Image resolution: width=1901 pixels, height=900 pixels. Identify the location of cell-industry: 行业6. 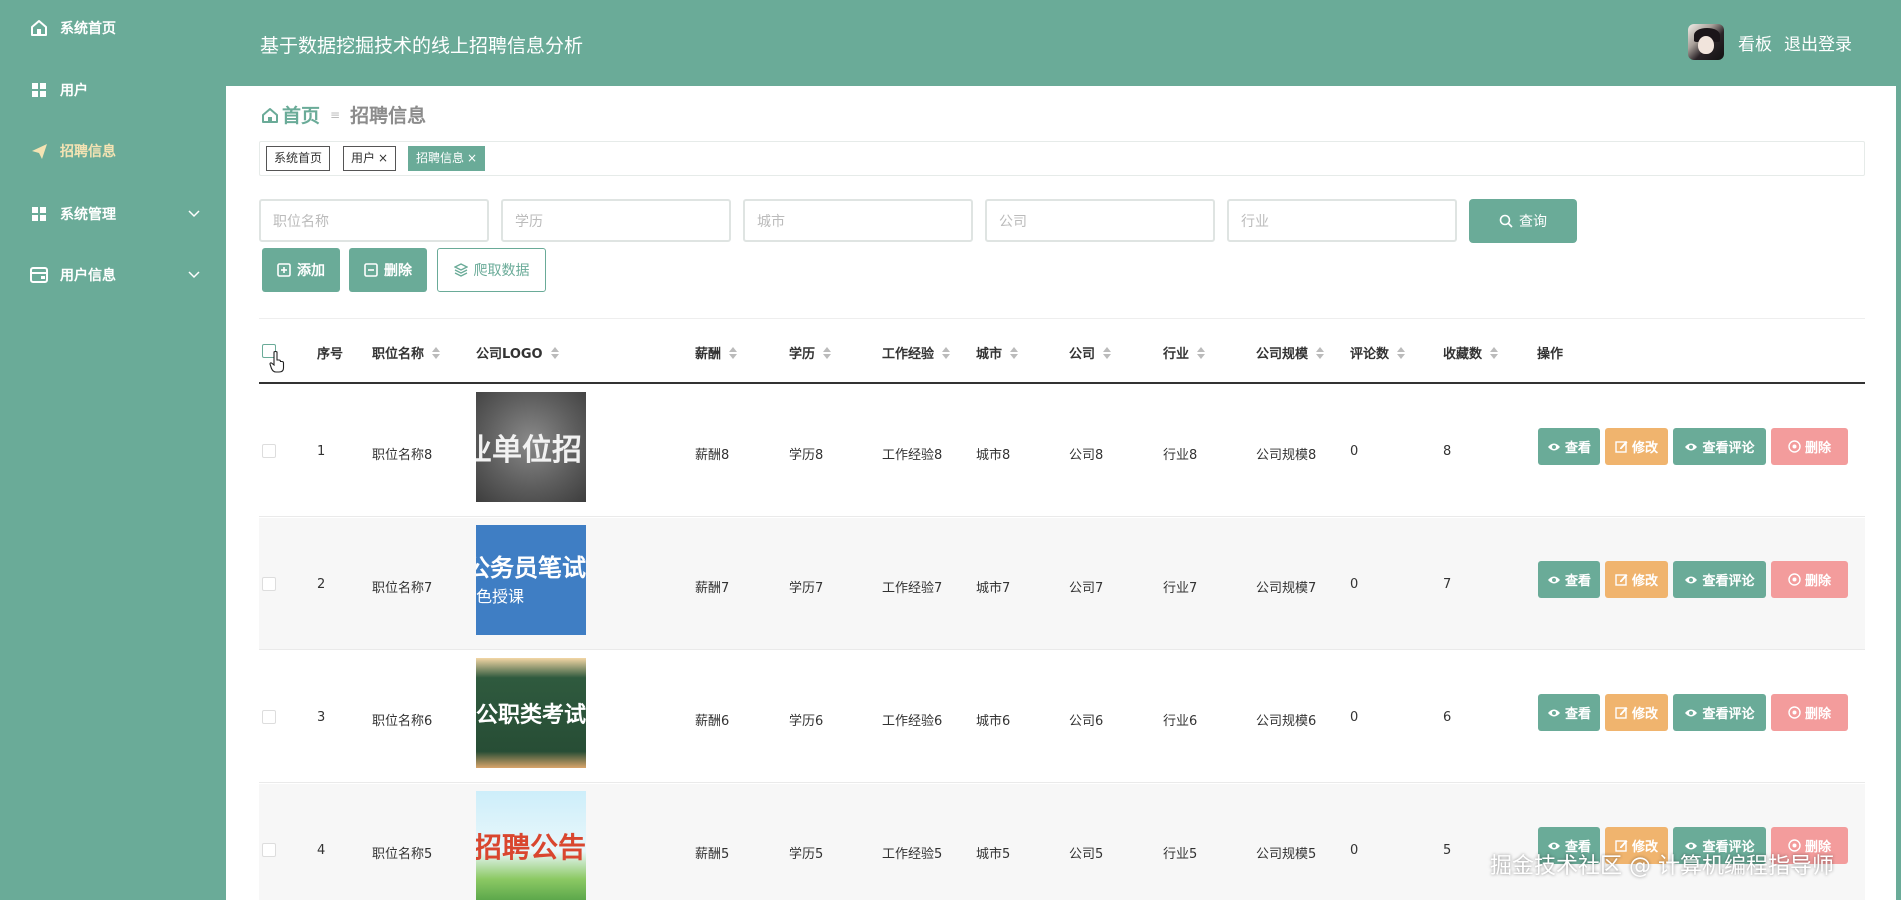
(1180, 721).